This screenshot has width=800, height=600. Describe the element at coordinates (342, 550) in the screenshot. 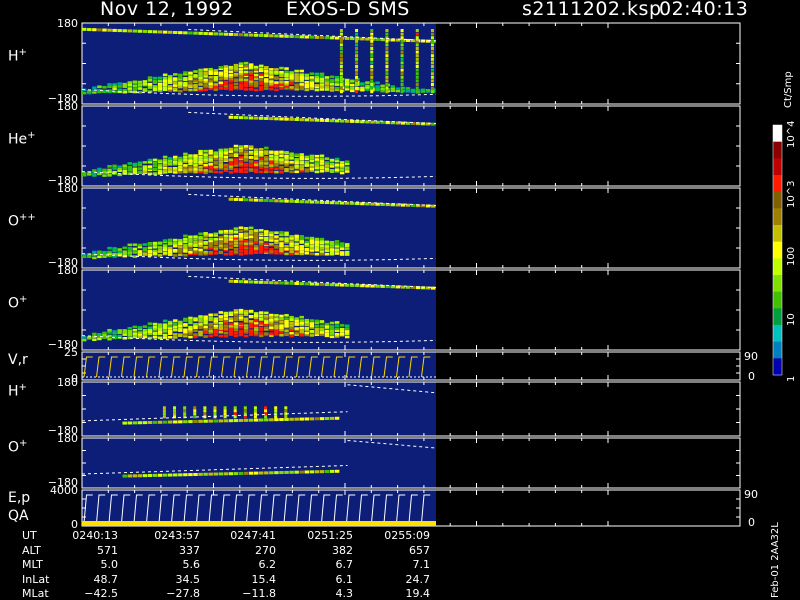

I see `footer-cell: 382` at that location.